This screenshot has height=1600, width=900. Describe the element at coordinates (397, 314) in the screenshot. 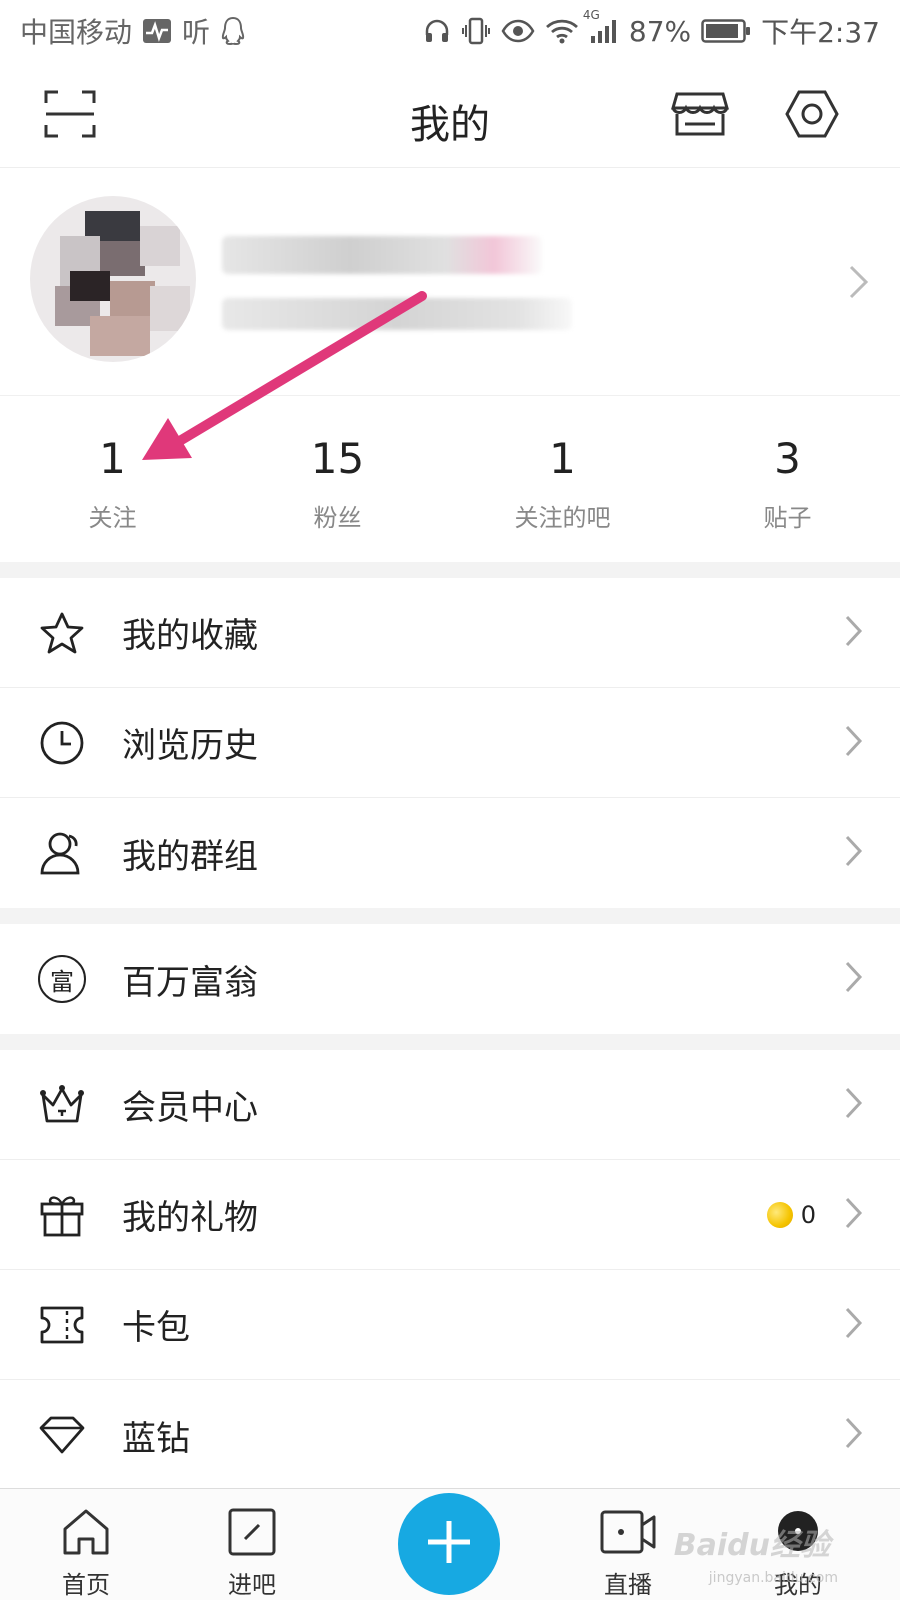

I see `user-info-blurred` at that location.